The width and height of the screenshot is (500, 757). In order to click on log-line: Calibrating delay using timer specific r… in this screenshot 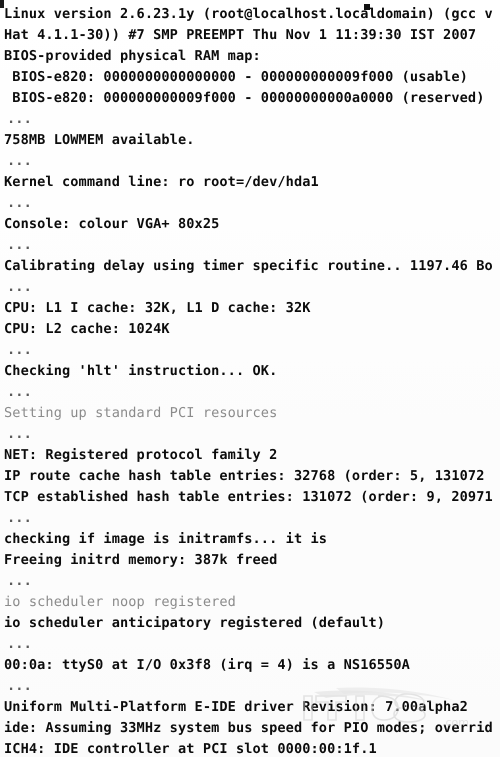, I will do `click(248, 266)`.